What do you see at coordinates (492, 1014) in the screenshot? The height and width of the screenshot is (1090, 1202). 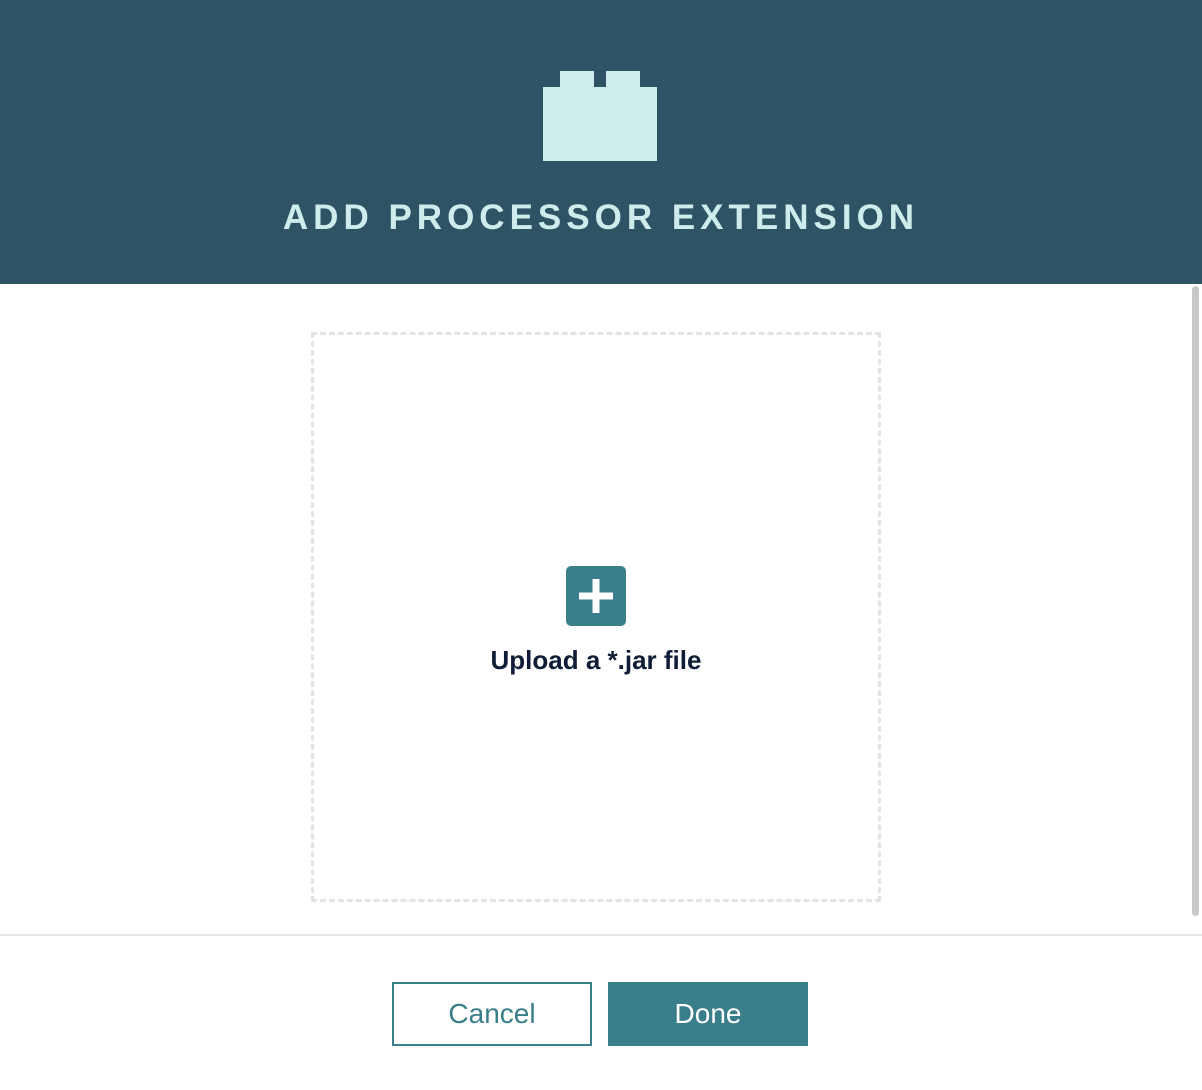 I see `cancel-button: Cancel` at bounding box center [492, 1014].